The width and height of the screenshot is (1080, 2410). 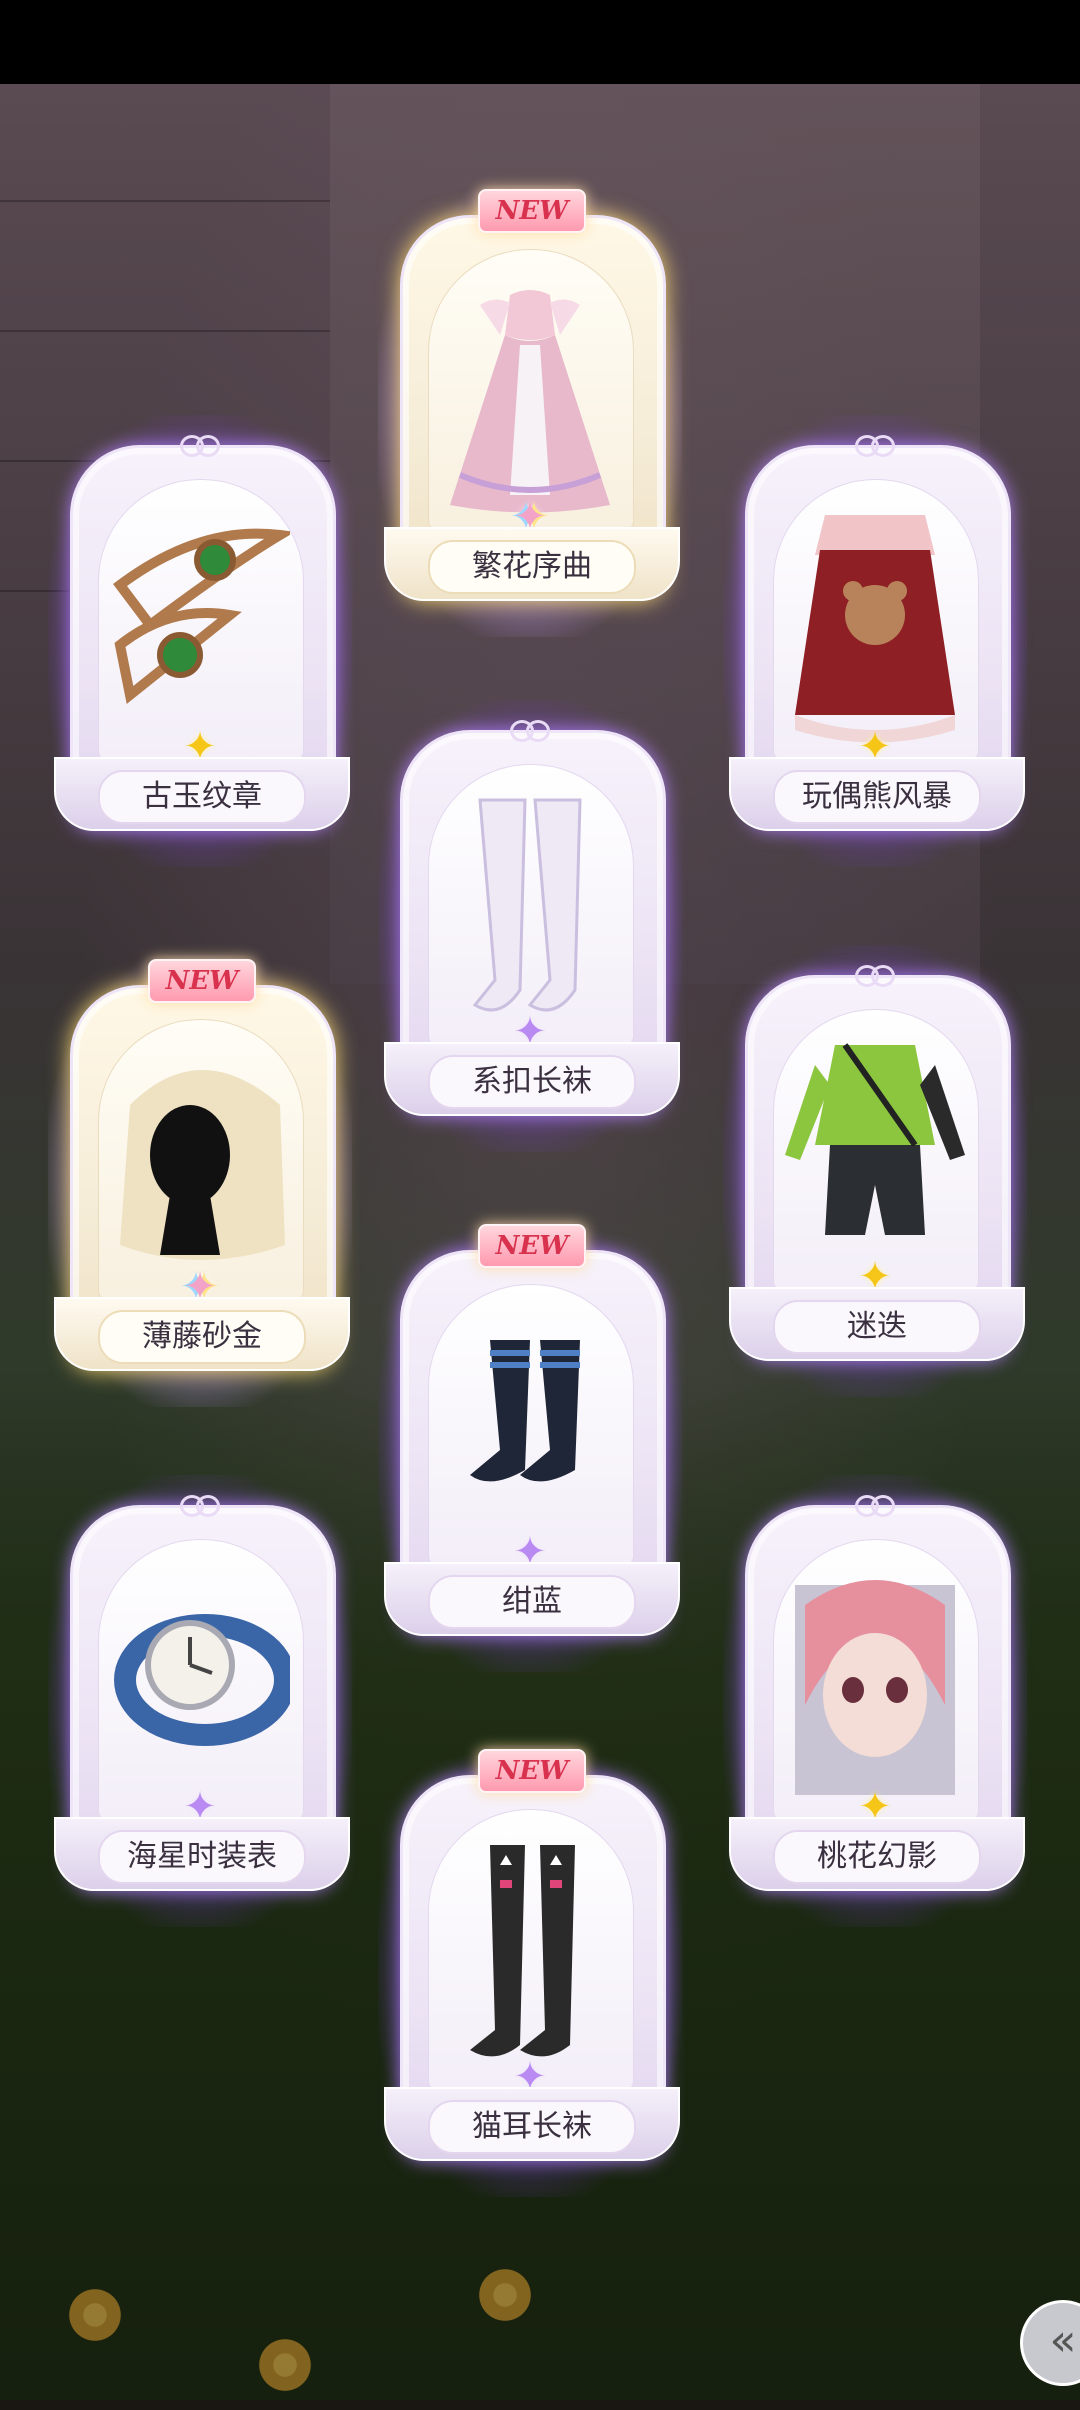 I want to click on reward-card-midie: ✦ 迷迭, so click(x=875, y=1171).